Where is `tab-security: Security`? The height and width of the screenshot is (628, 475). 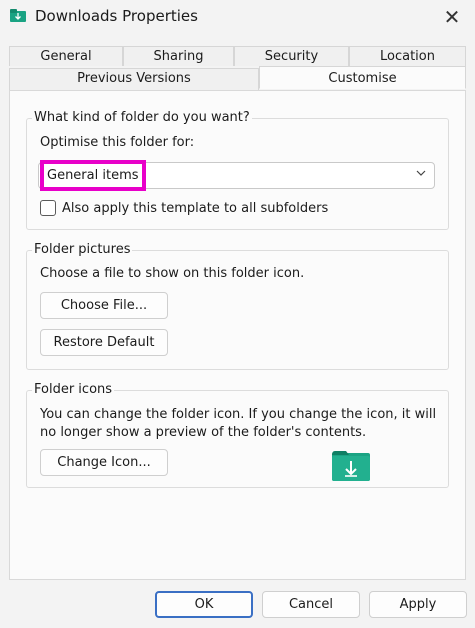 tab-security: Security is located at coordinates (291, 56).